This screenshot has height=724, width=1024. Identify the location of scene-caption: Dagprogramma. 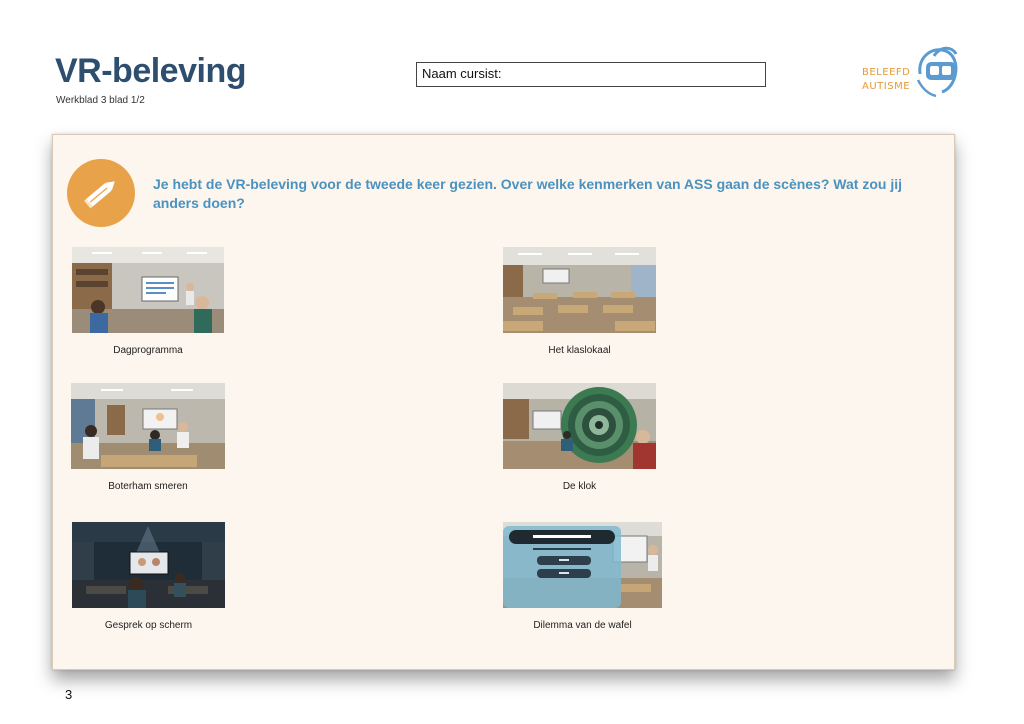
(148, 350).